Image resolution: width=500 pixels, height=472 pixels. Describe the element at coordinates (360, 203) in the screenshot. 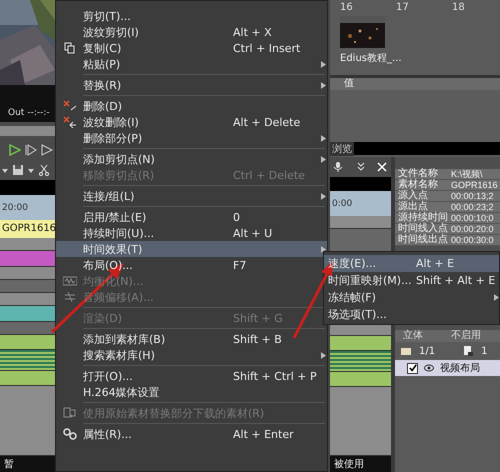

I see `timeline-ruler: 0:00` at that location.